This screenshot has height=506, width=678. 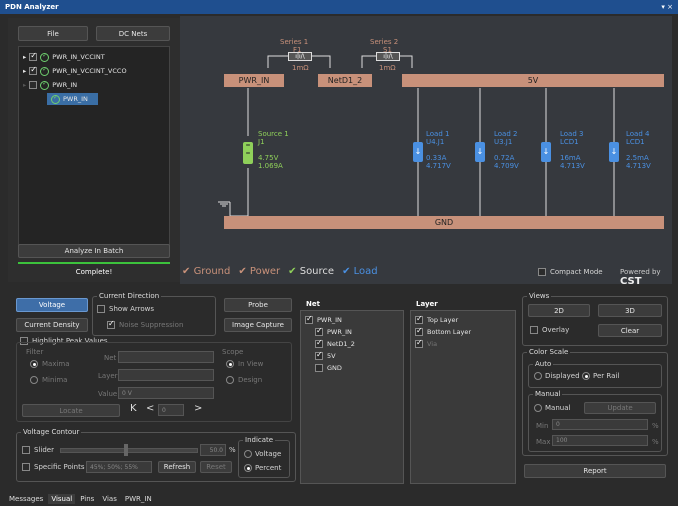 I want to click on load3-icon: ↓, so click(x=546, y=152).